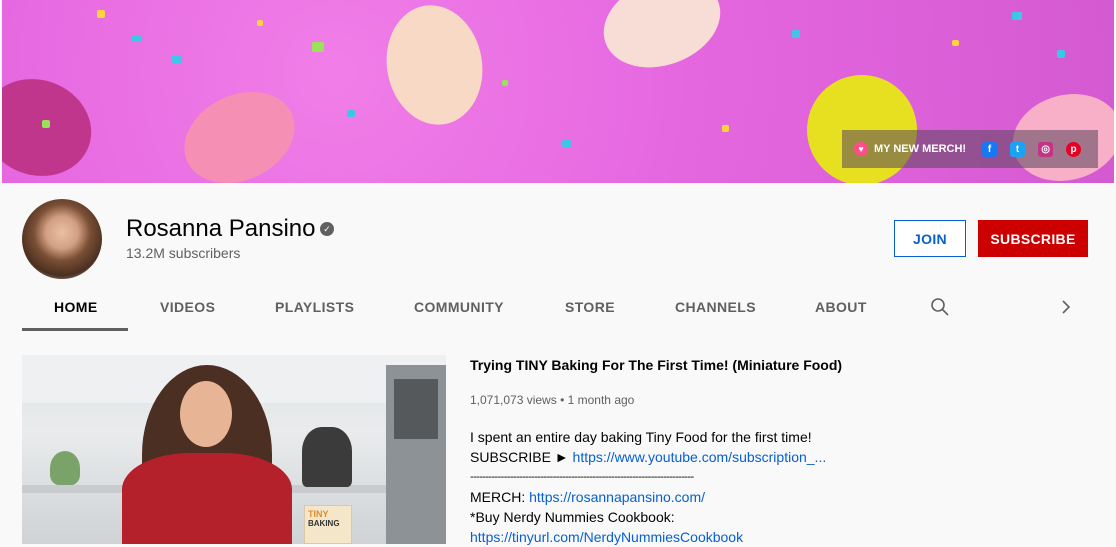  What do you see at coordinates (715, 307) in the screenshot?
I see `tab-channels: CHANNELS` at bounding box center [715, 307].